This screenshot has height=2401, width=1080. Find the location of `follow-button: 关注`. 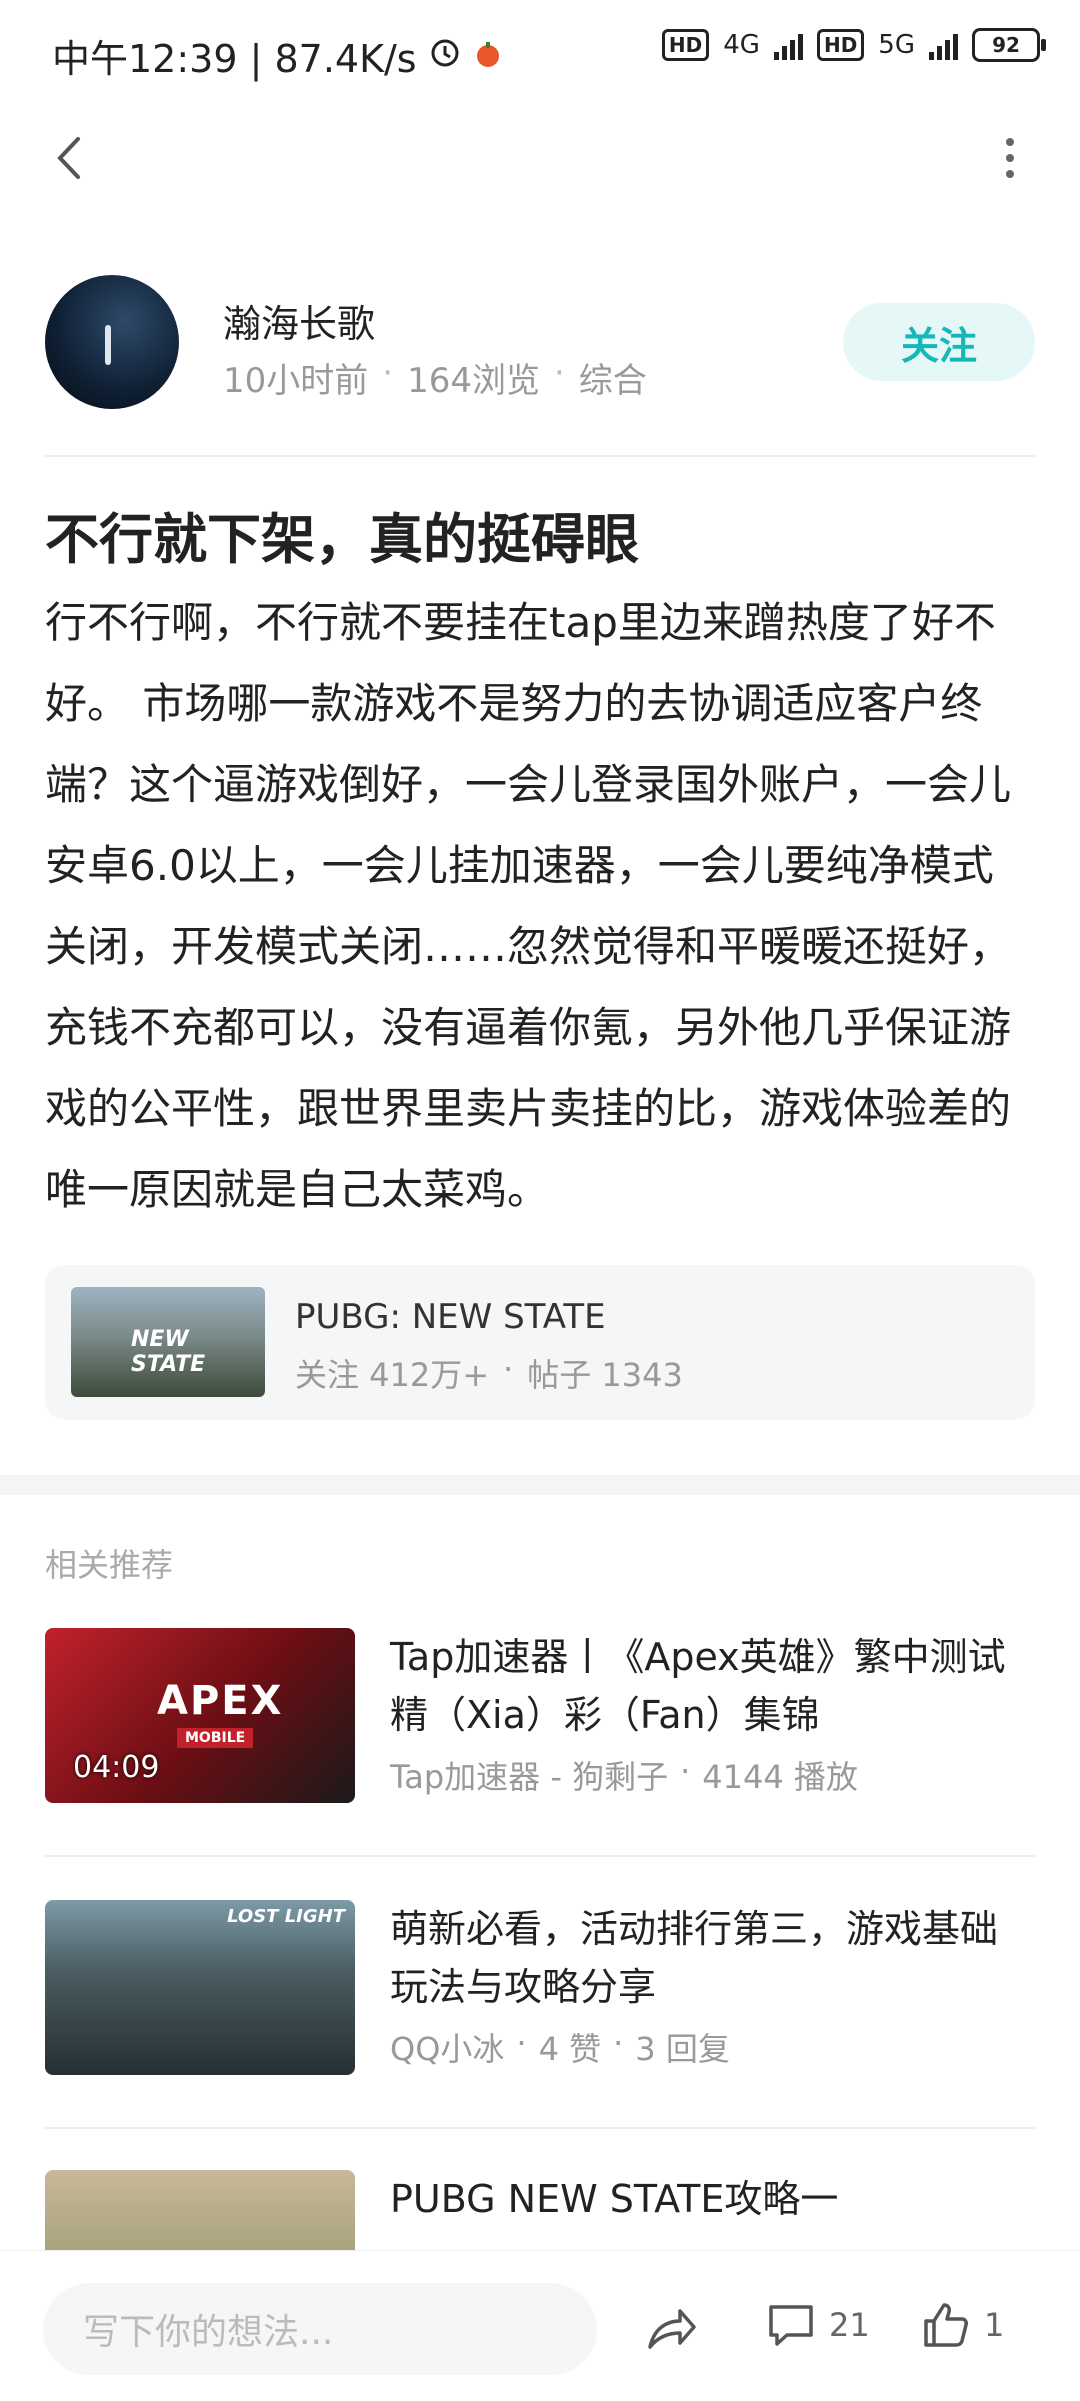

follow-button: 关注 is located at coordinates (939, 342).